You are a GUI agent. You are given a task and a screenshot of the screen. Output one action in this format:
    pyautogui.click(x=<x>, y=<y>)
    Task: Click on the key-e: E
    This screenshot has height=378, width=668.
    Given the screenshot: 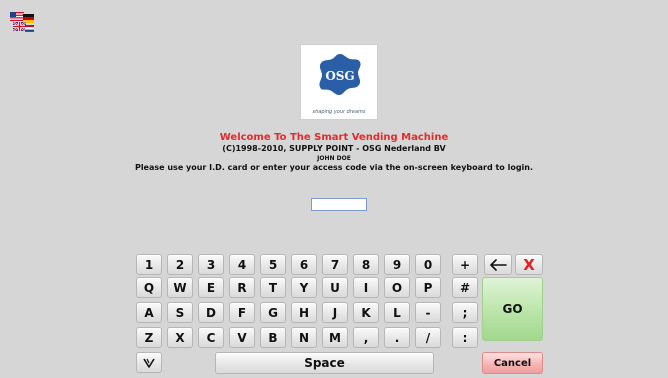 What is the action you would take?
    pyautogui.click(x=211, y=287)
    